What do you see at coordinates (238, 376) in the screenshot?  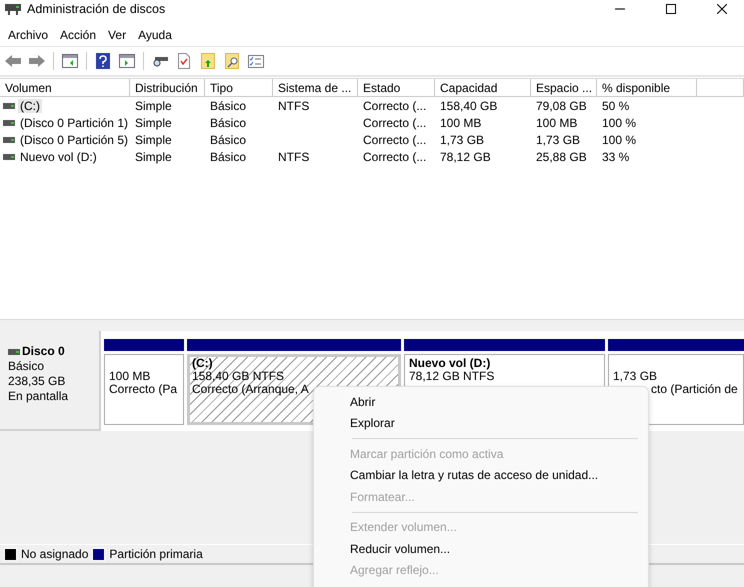 I see `partition-text: 158,40 GB NTFS` at bounding box center [238, 376].